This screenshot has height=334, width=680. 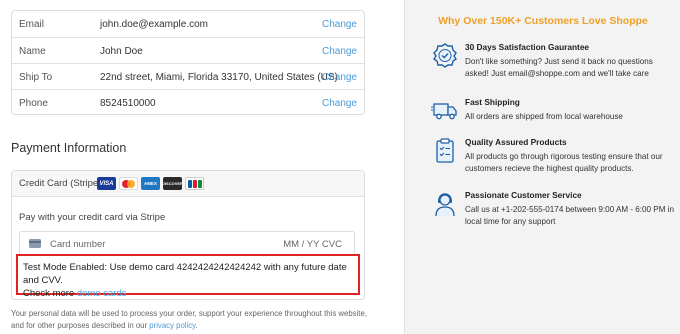 What do you see at coordinates (339, 51) in the screenshot?
I see `change-name-link: Change` at bounding box center [339, 51].